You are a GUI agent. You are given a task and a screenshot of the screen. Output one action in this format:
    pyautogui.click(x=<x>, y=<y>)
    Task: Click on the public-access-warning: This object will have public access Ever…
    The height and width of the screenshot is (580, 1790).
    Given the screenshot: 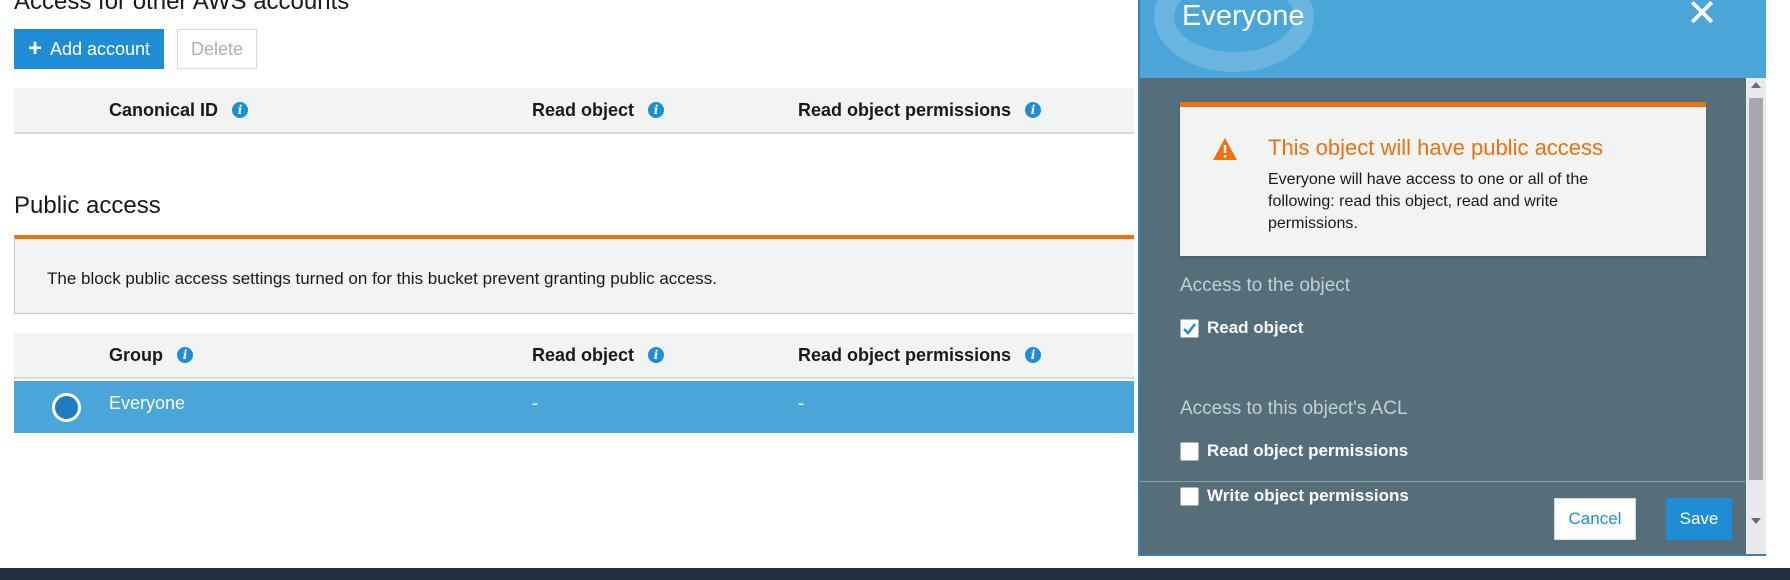 What is the action you would take?
    pyautogui.click(x=1443, y=179)
    